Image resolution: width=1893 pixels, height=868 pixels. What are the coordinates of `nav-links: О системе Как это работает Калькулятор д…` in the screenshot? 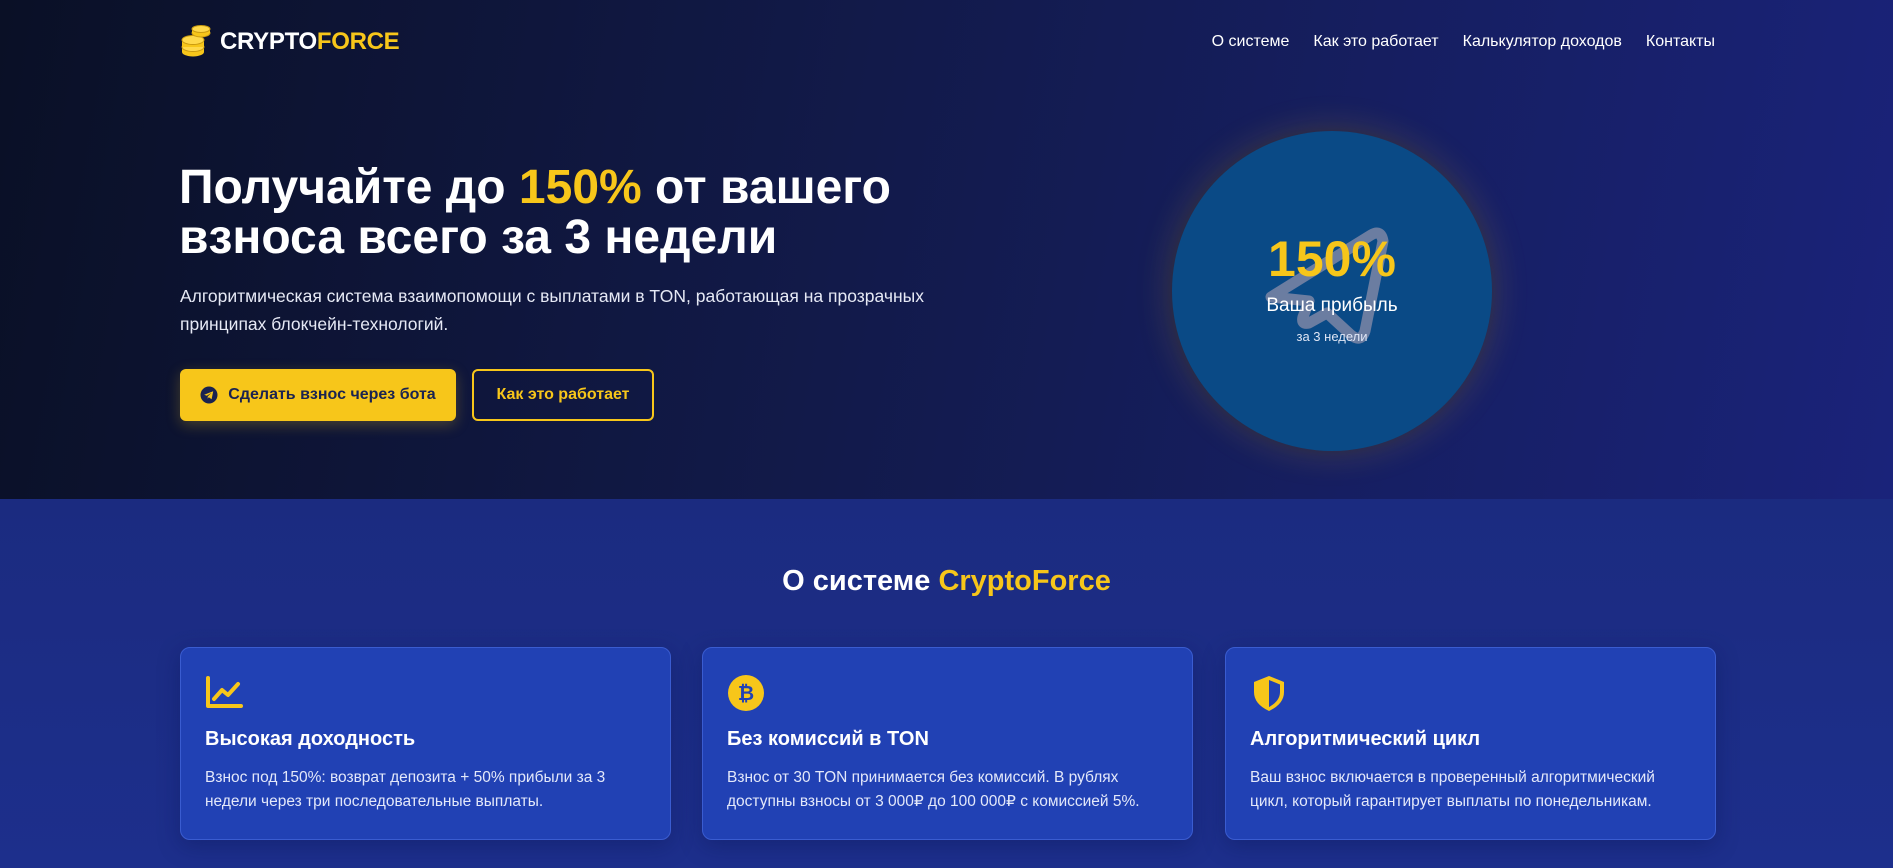 It's located at (1463, 42).